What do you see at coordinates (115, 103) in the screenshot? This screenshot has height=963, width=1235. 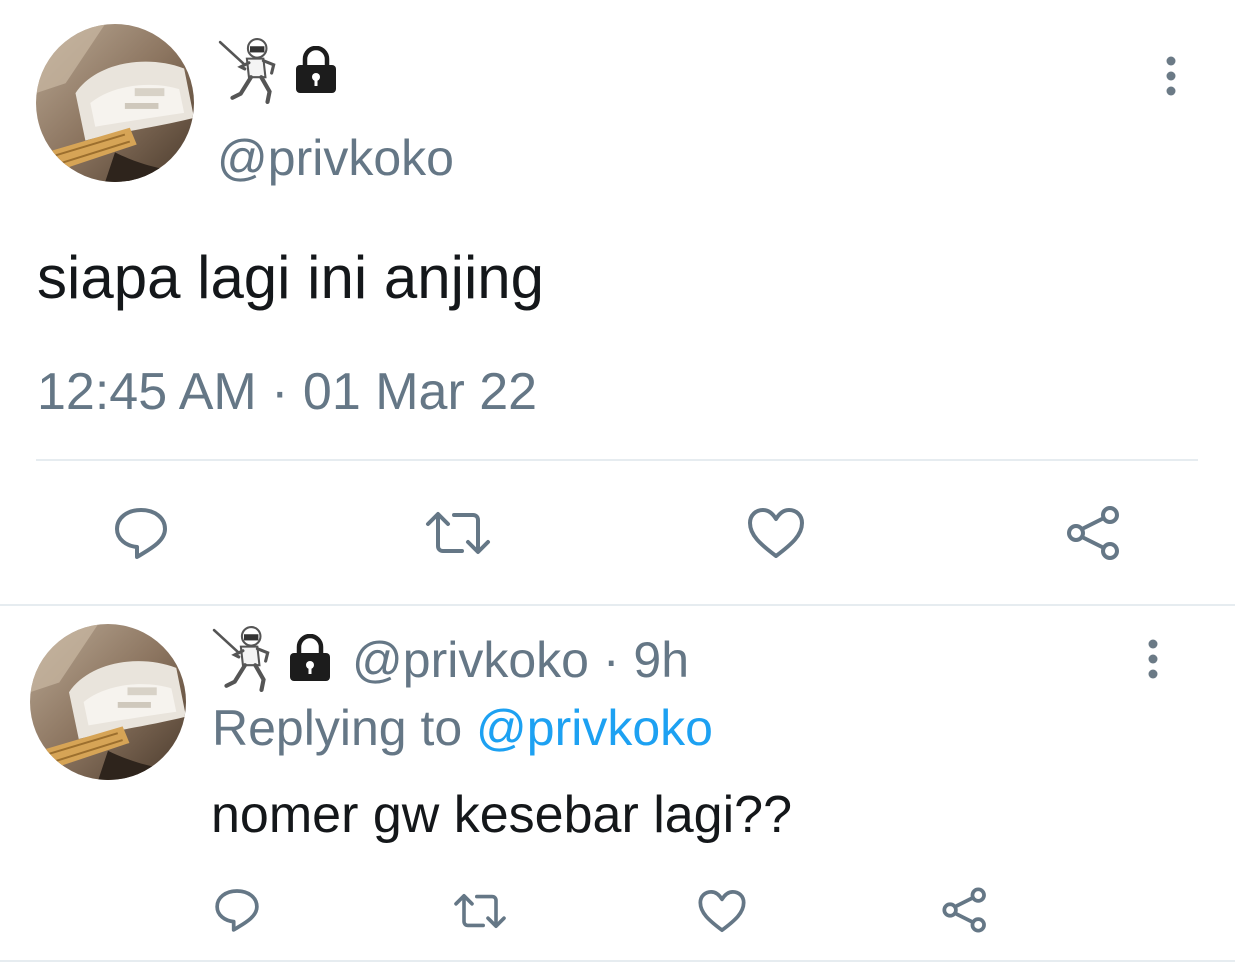 I see `avatar` at bounding box center [115, 103].